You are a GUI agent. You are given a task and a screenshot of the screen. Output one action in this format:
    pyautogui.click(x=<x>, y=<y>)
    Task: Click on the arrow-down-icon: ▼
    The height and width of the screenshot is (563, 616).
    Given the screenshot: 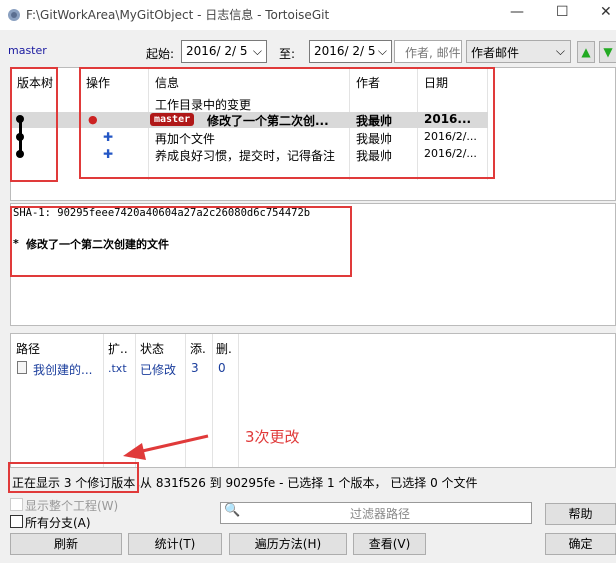 What is the action you would take?
    pyautogui.click(x=608, y=52)
    